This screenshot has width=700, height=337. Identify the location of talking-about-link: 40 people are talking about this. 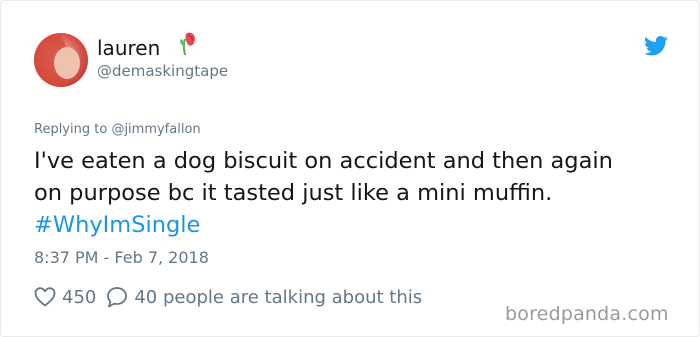
(278, 297).